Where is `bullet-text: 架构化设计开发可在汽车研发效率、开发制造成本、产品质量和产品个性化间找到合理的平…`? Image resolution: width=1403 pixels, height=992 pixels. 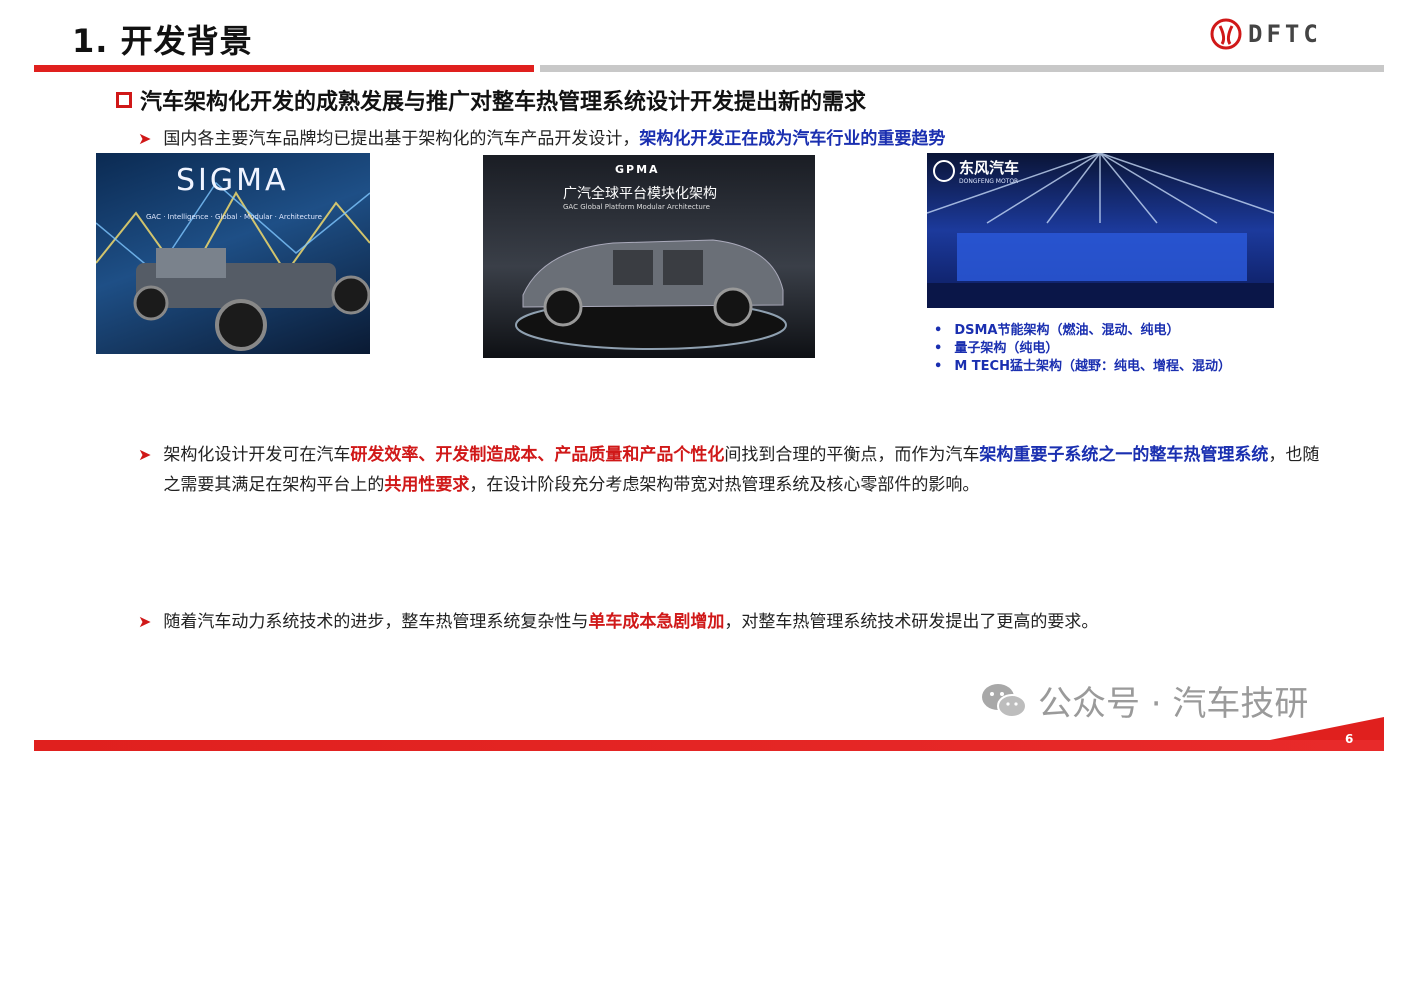 bullet-text: 架构化设计开发可在汽车研发效率、开发制造成本、产品质量和产品个性化间找到合理的平… is located at coordinates (741, 470).